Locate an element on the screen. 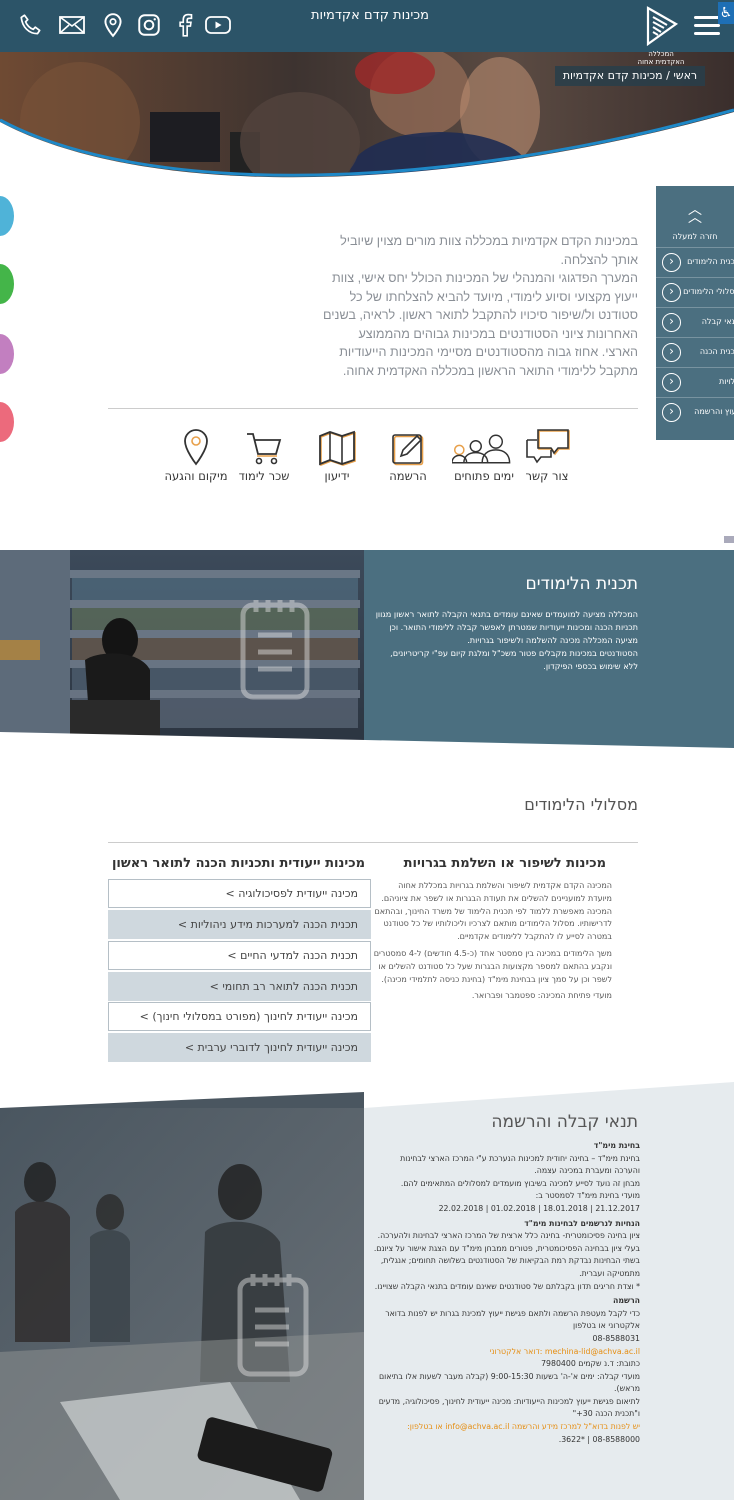 The image size is (734, 1500). side-menu-item: ייעוץ והרשמה‹ is located at coordinates (695, 413).